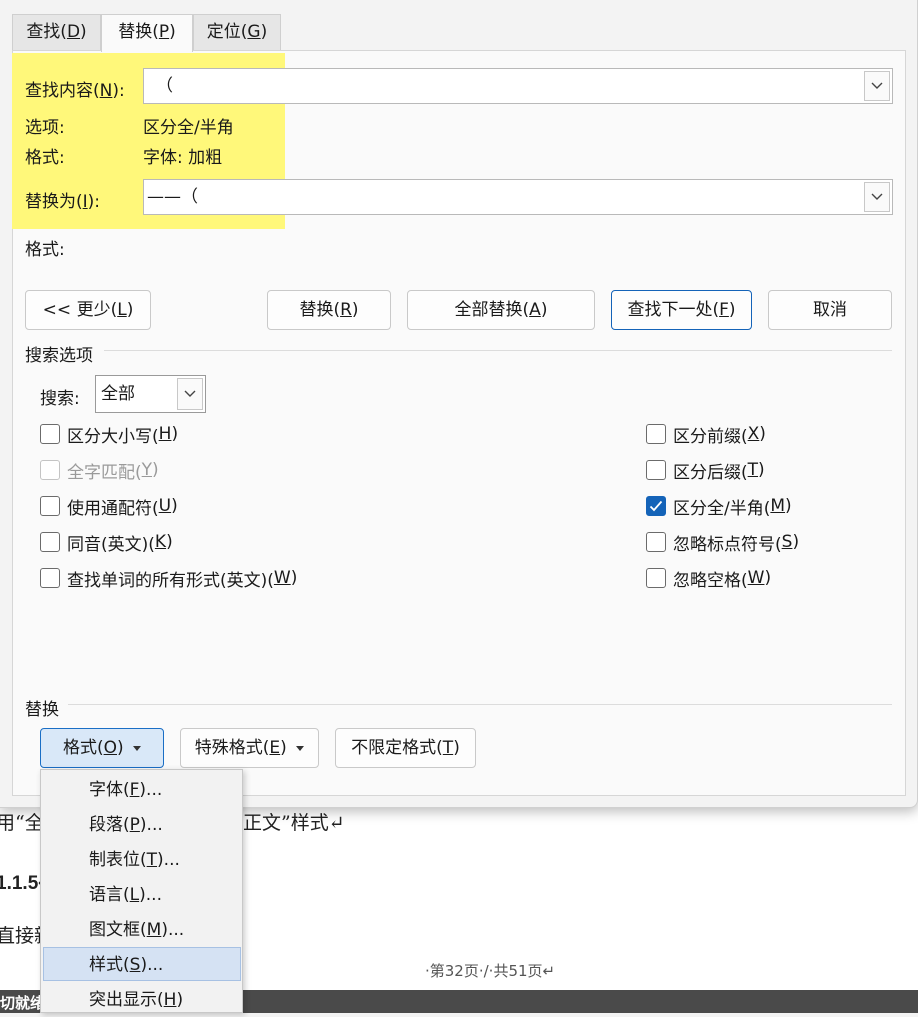 The height and width of the screenshot is (1017, 918). I want to click on tab-replace: 替换(P), so click(147, 33).